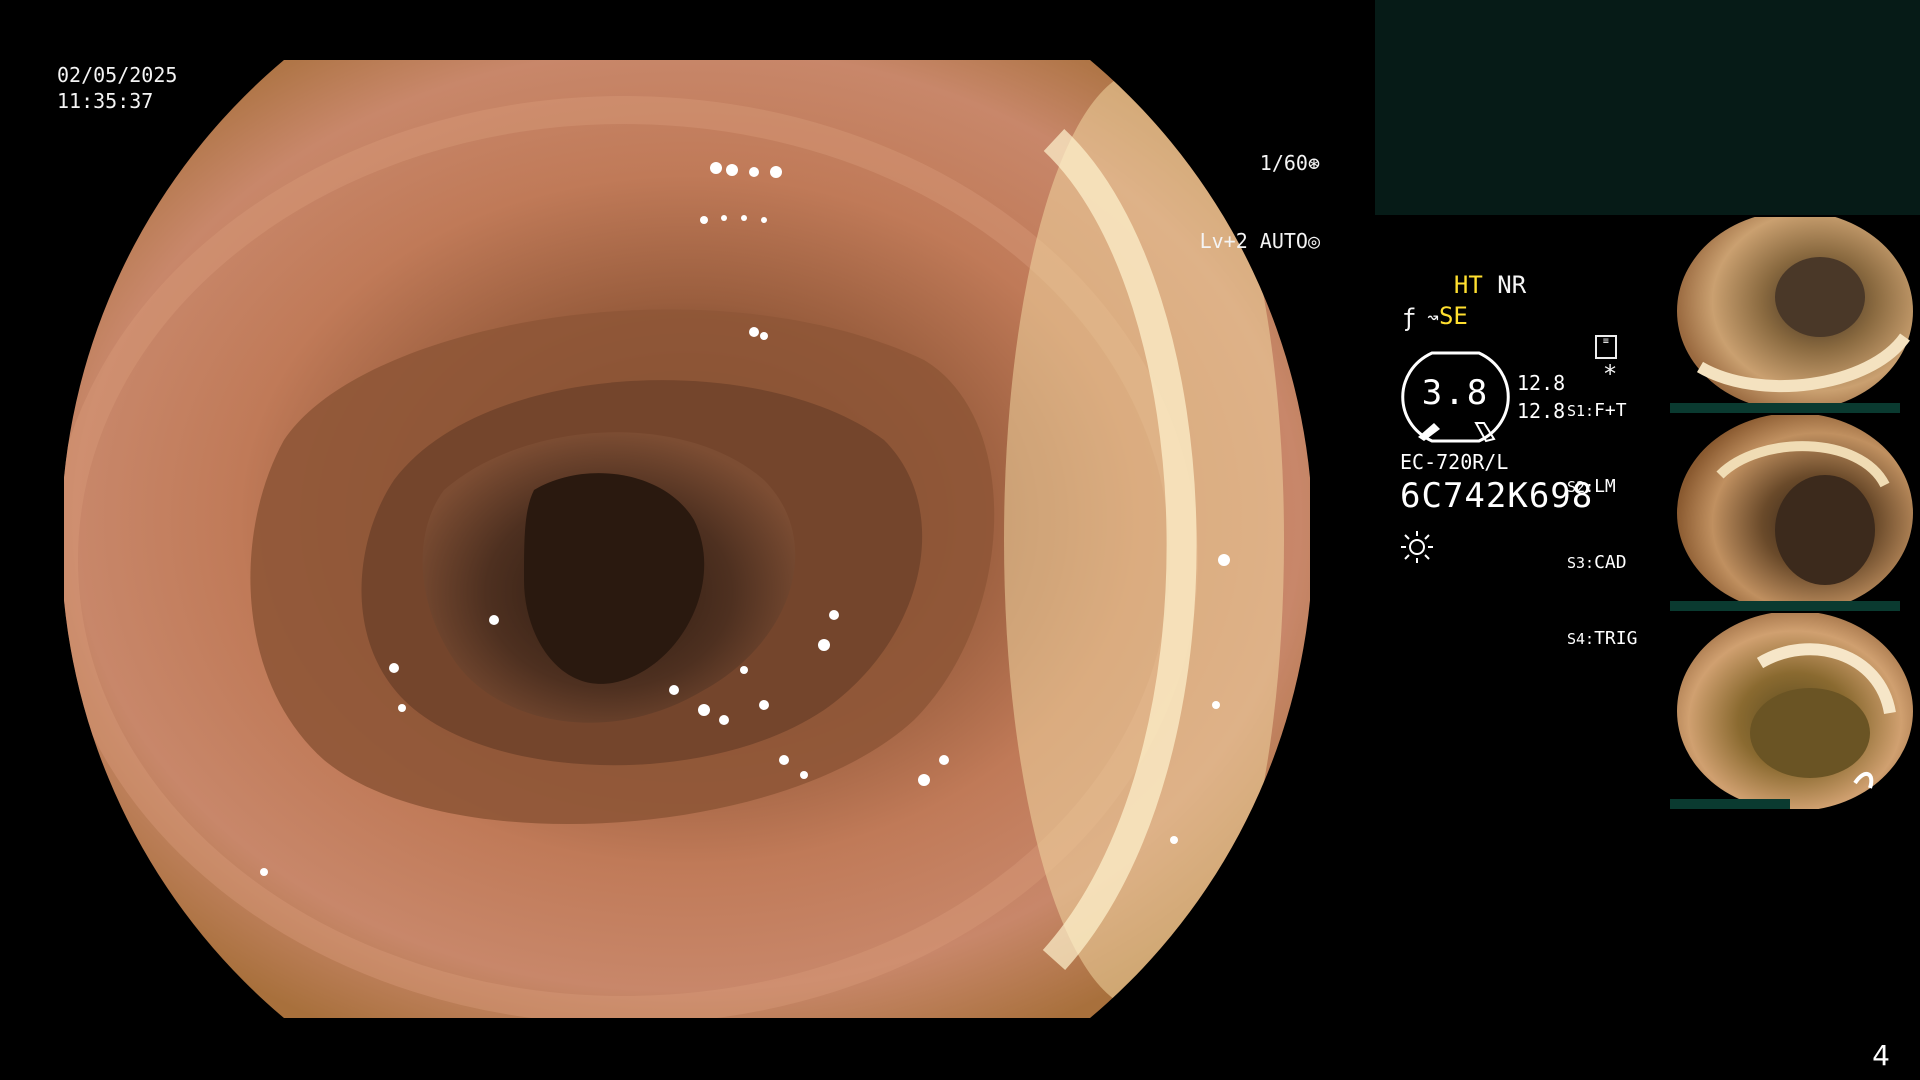 The image size is (1920, 1080). I want to click on nr-label: NR, so click(1512, 285).